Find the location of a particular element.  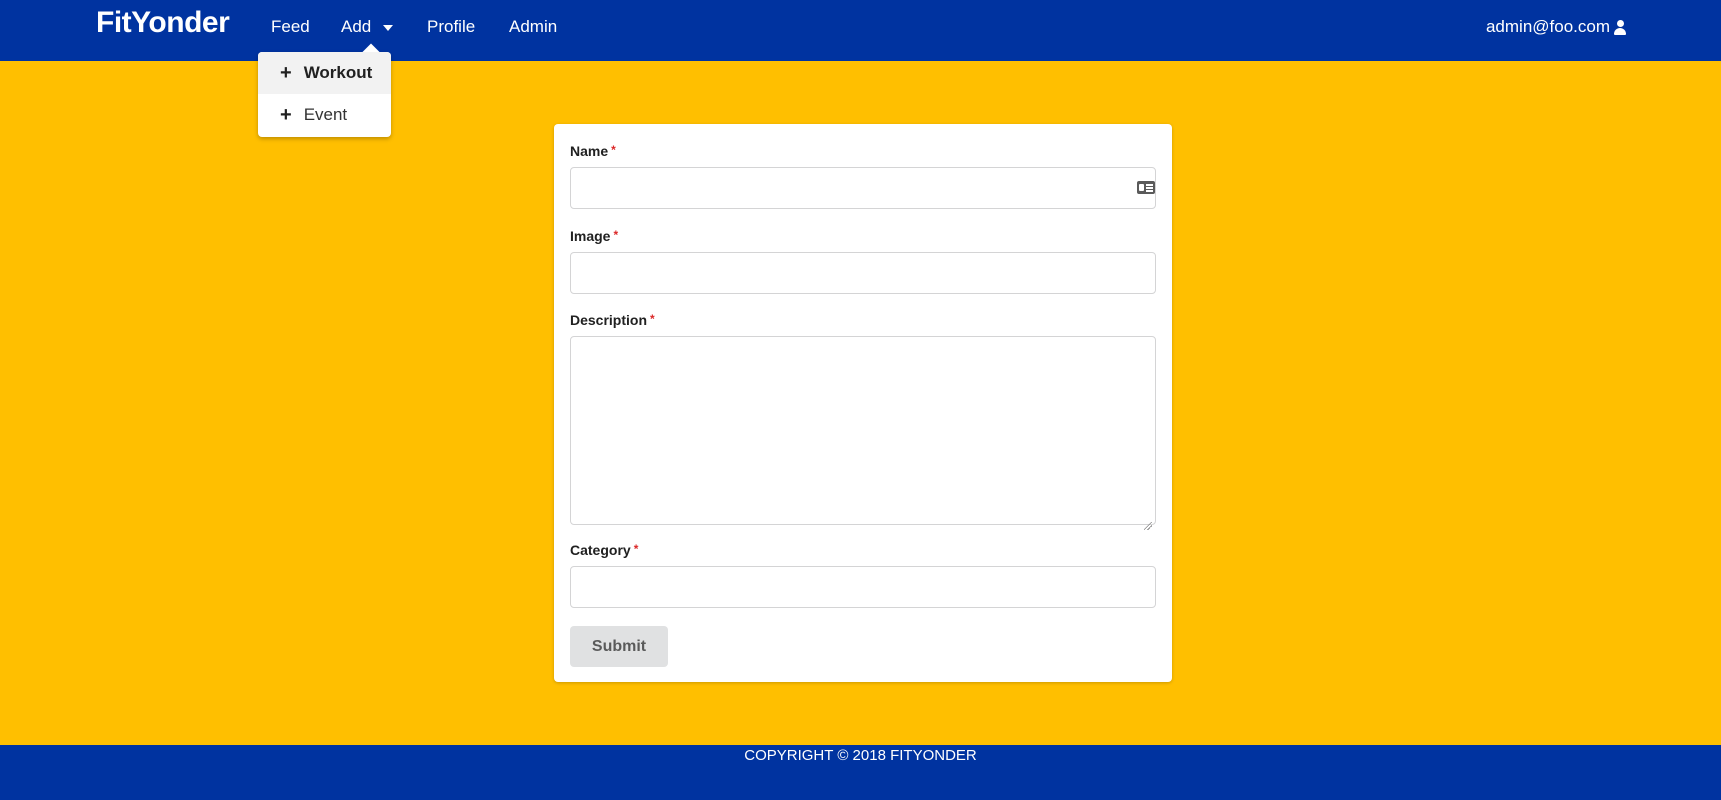

name-input is located at coordinates (863, 188).